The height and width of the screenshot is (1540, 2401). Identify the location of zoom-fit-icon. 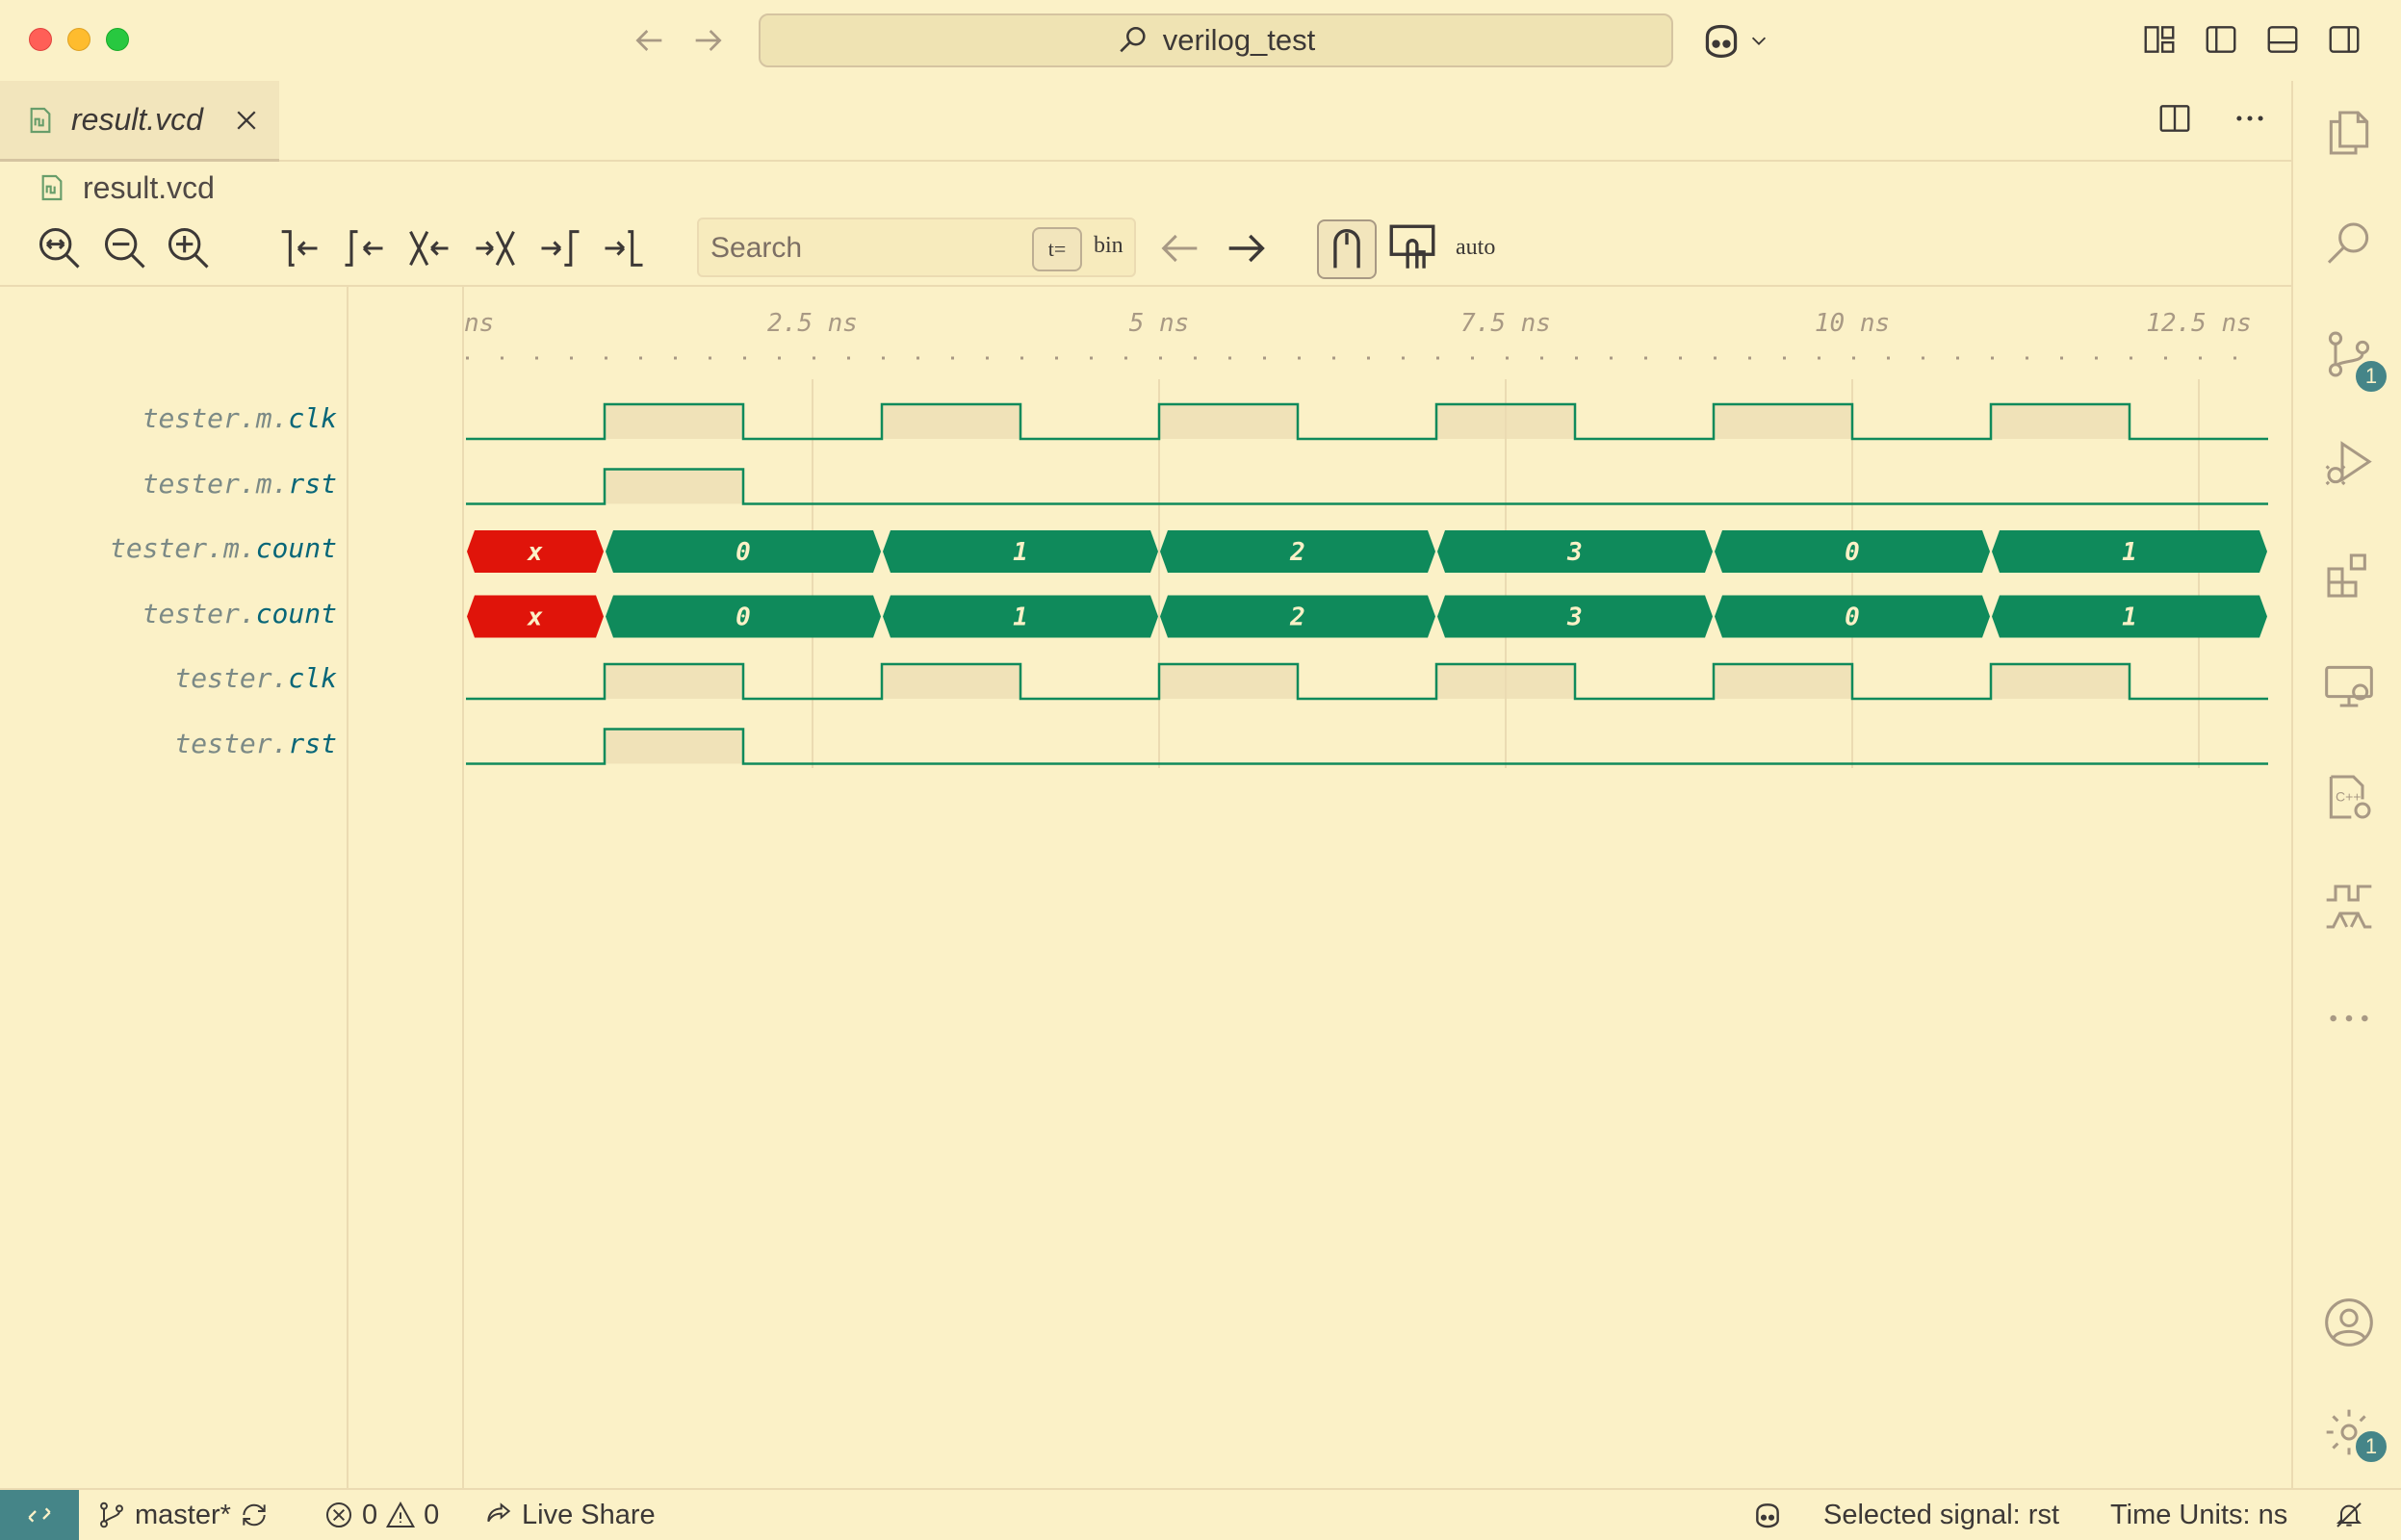
(60, 248).